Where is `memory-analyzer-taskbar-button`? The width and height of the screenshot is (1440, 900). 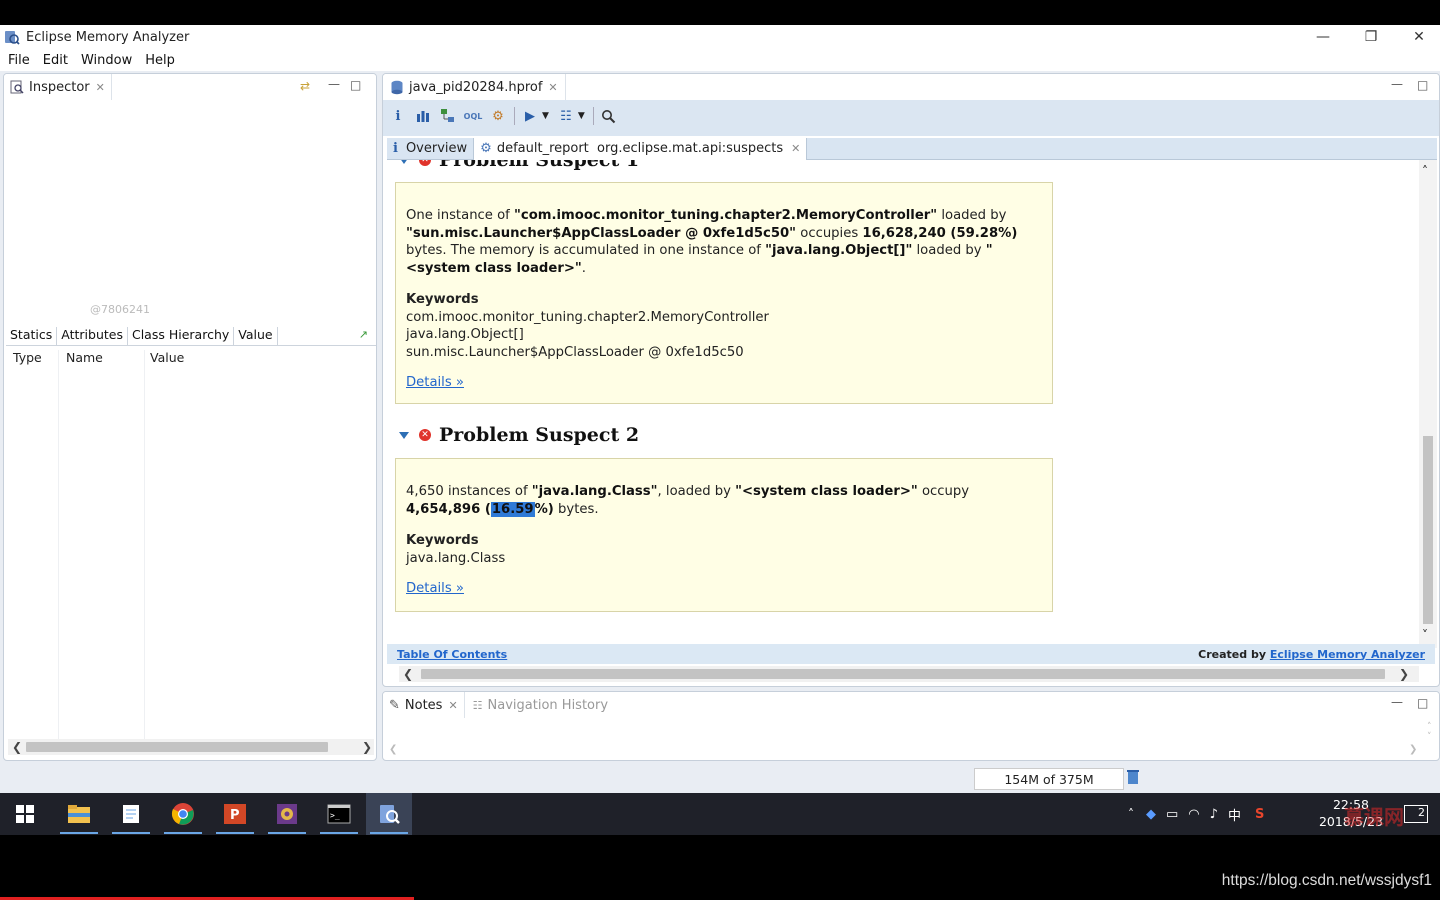
memory-analyzer-taskbar-button is located at coordinates (389, 814).